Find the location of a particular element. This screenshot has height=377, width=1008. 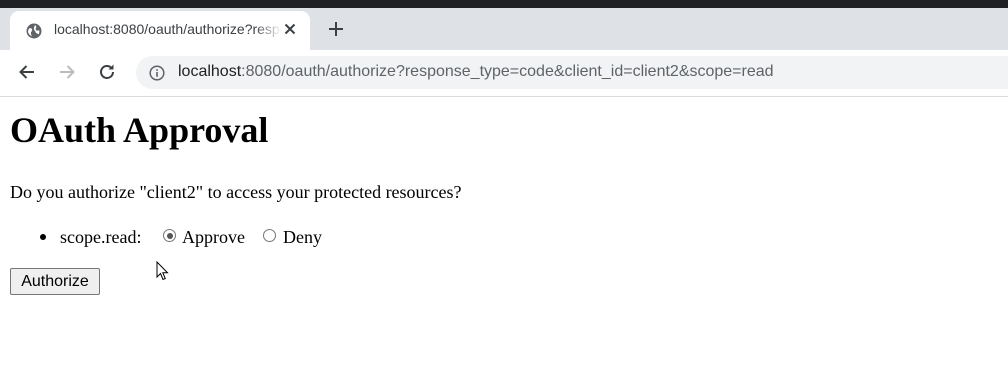

approve-radio is located at coordinates (169, 235).